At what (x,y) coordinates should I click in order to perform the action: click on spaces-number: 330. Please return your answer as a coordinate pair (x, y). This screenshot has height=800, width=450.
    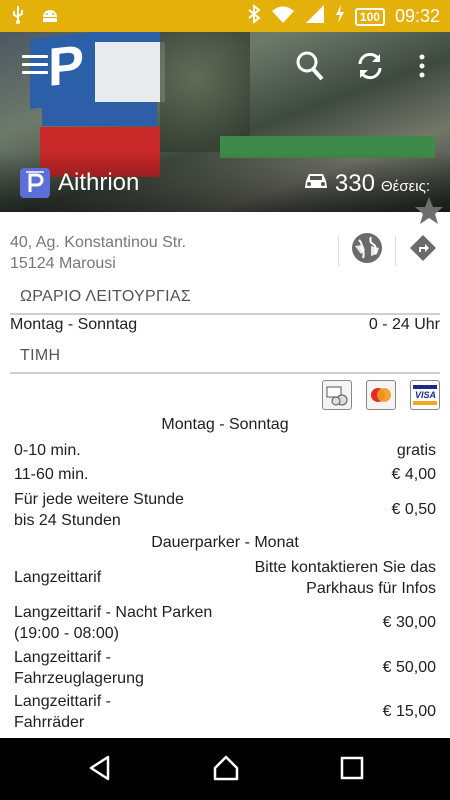
    Looking at the image, I should click on (354, 183).